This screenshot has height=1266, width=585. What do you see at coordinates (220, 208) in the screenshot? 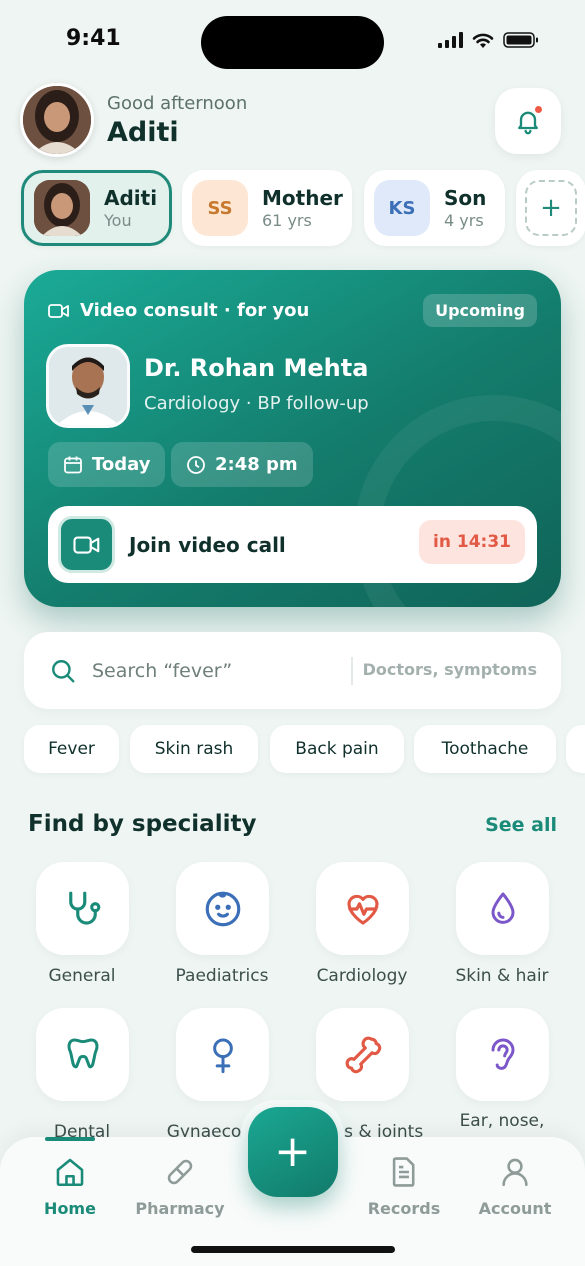
I see `profile-initials: SS` at bounding box center [220, 208].